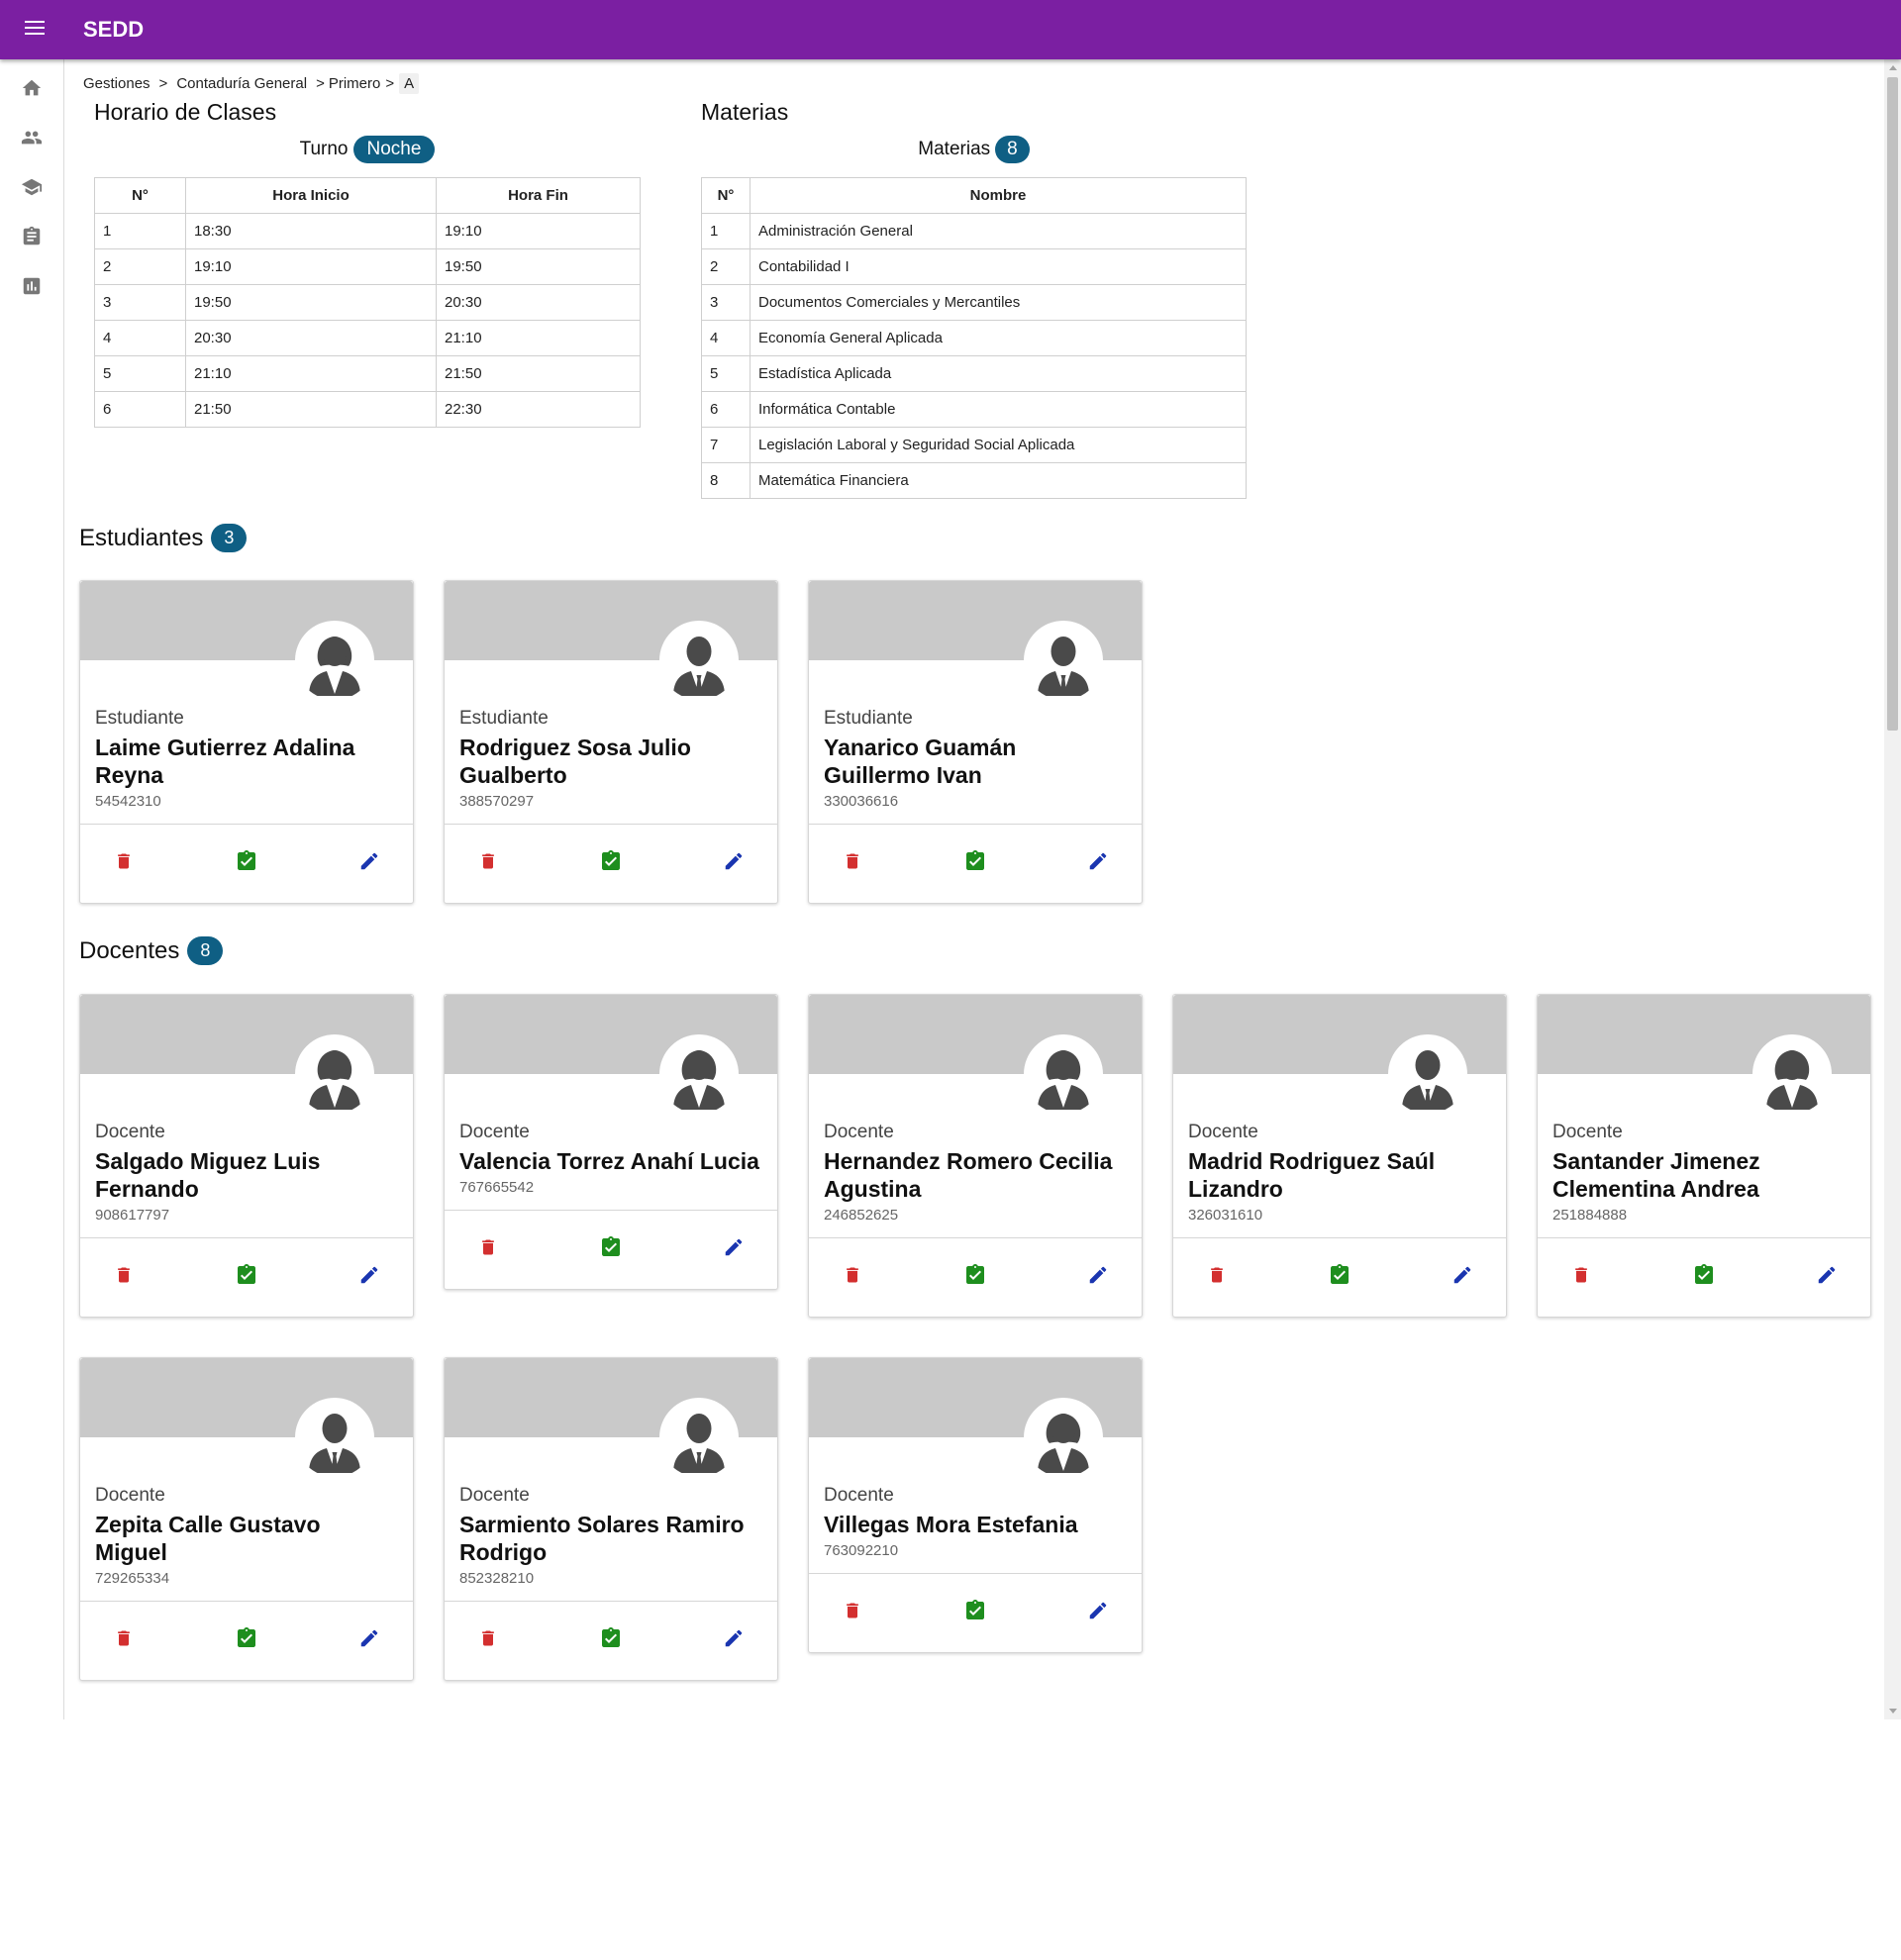 The height and width of the screenshot is (1960, 1901). Describe the element at coordinates (1892, 889) in the screenshot. I see `scrollbar` at that location.